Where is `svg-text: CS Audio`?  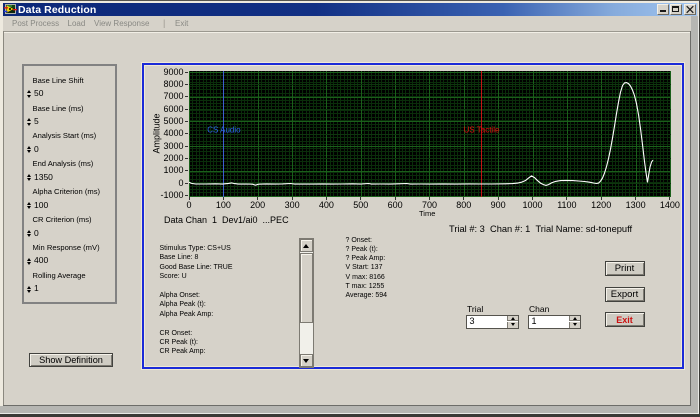
svg-text: CS Audio is located at coordinates (224, 129).